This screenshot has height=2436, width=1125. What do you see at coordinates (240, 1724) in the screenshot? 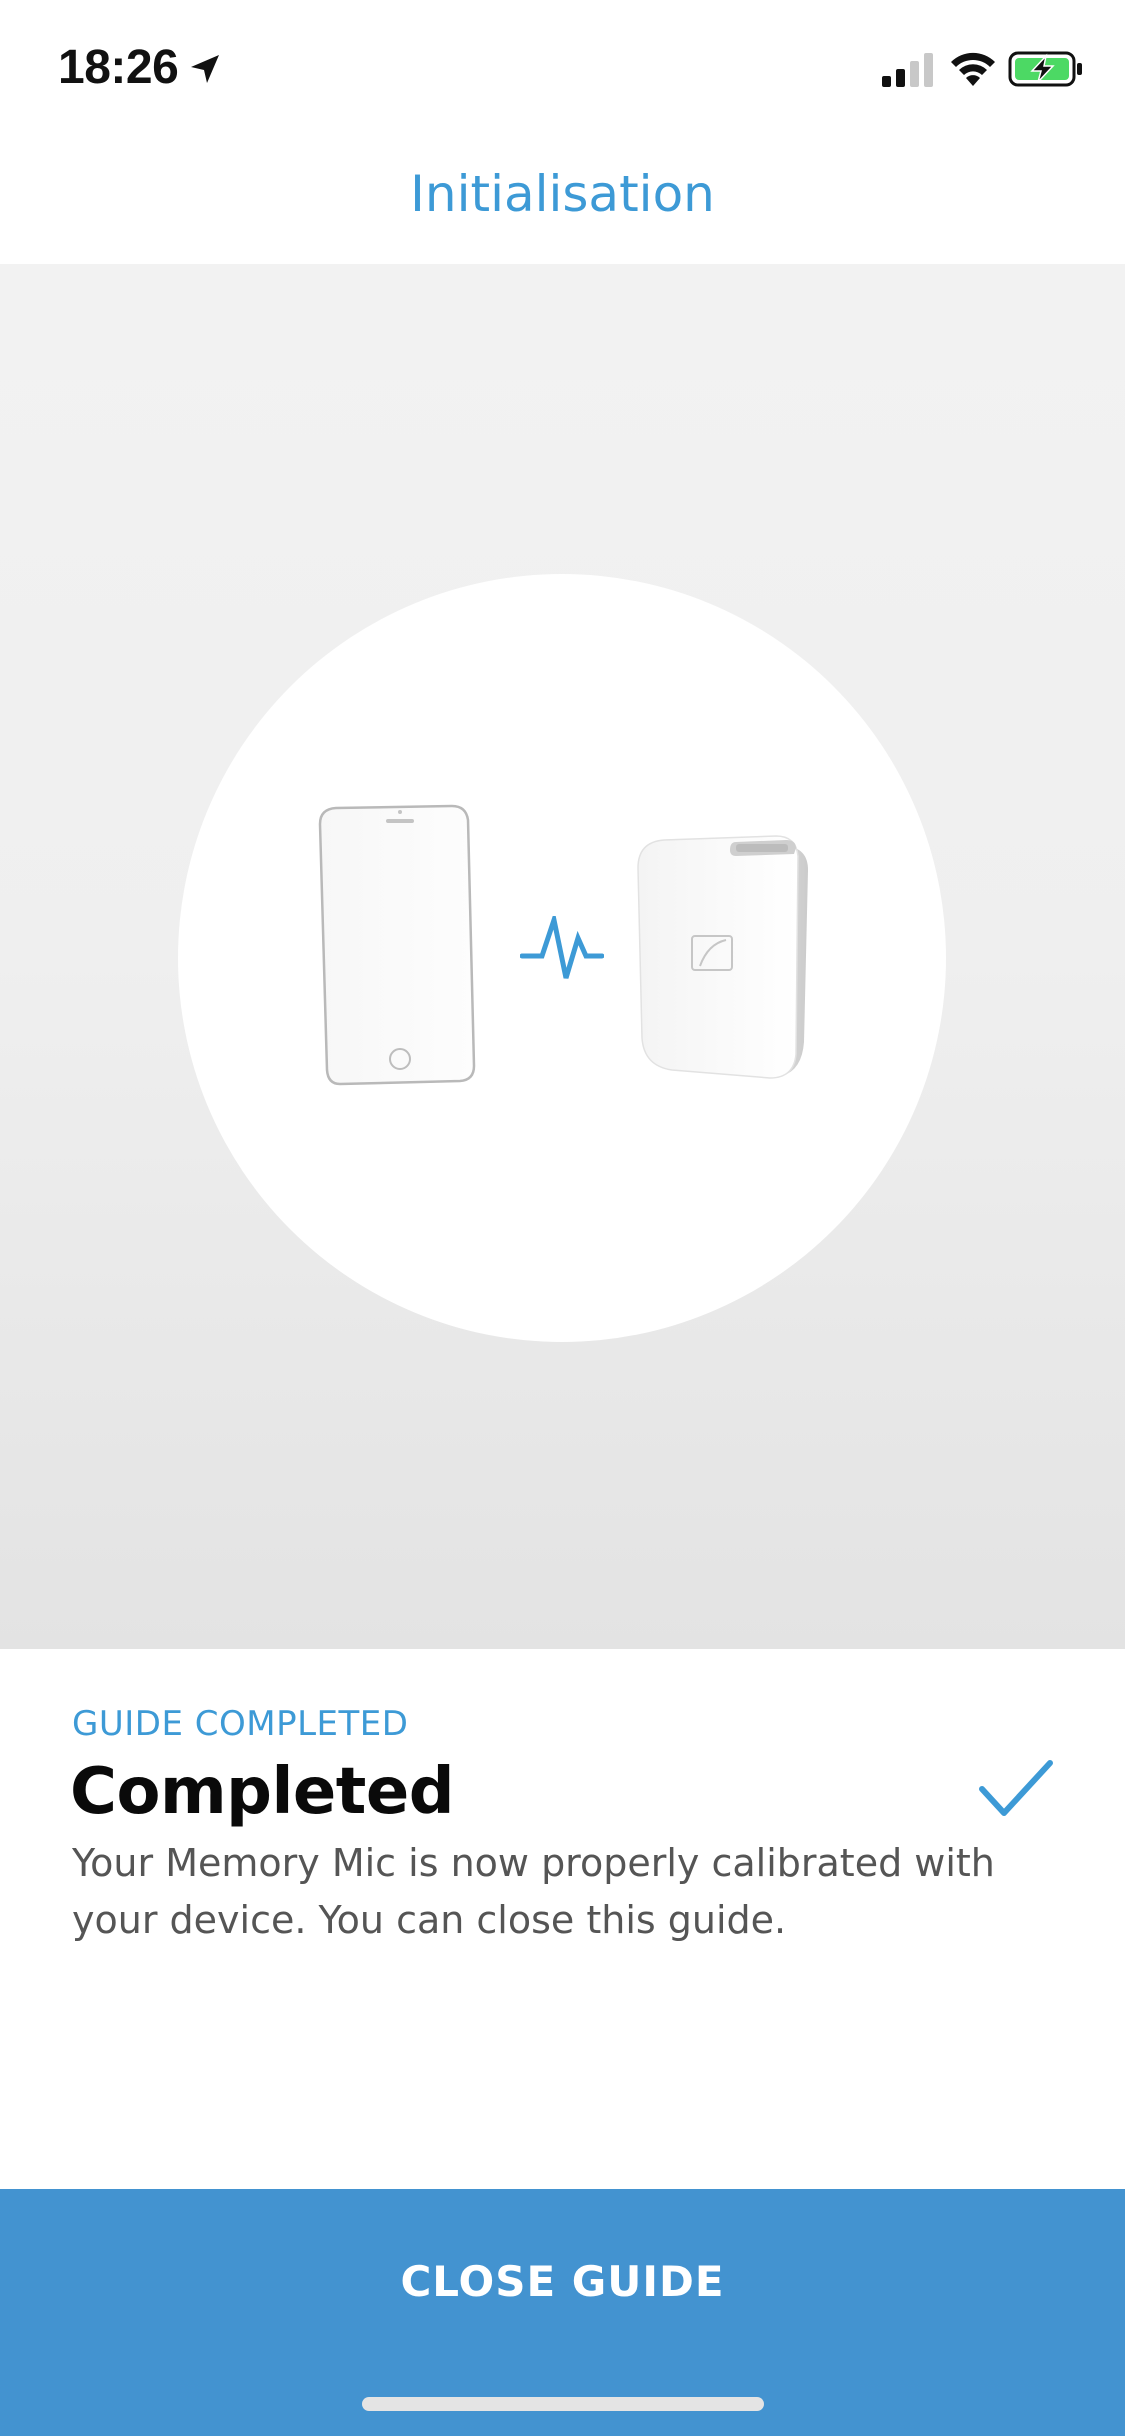
I see `guide-step-label: GUIDE COMPLETED` at bounding box center [240, 1724].